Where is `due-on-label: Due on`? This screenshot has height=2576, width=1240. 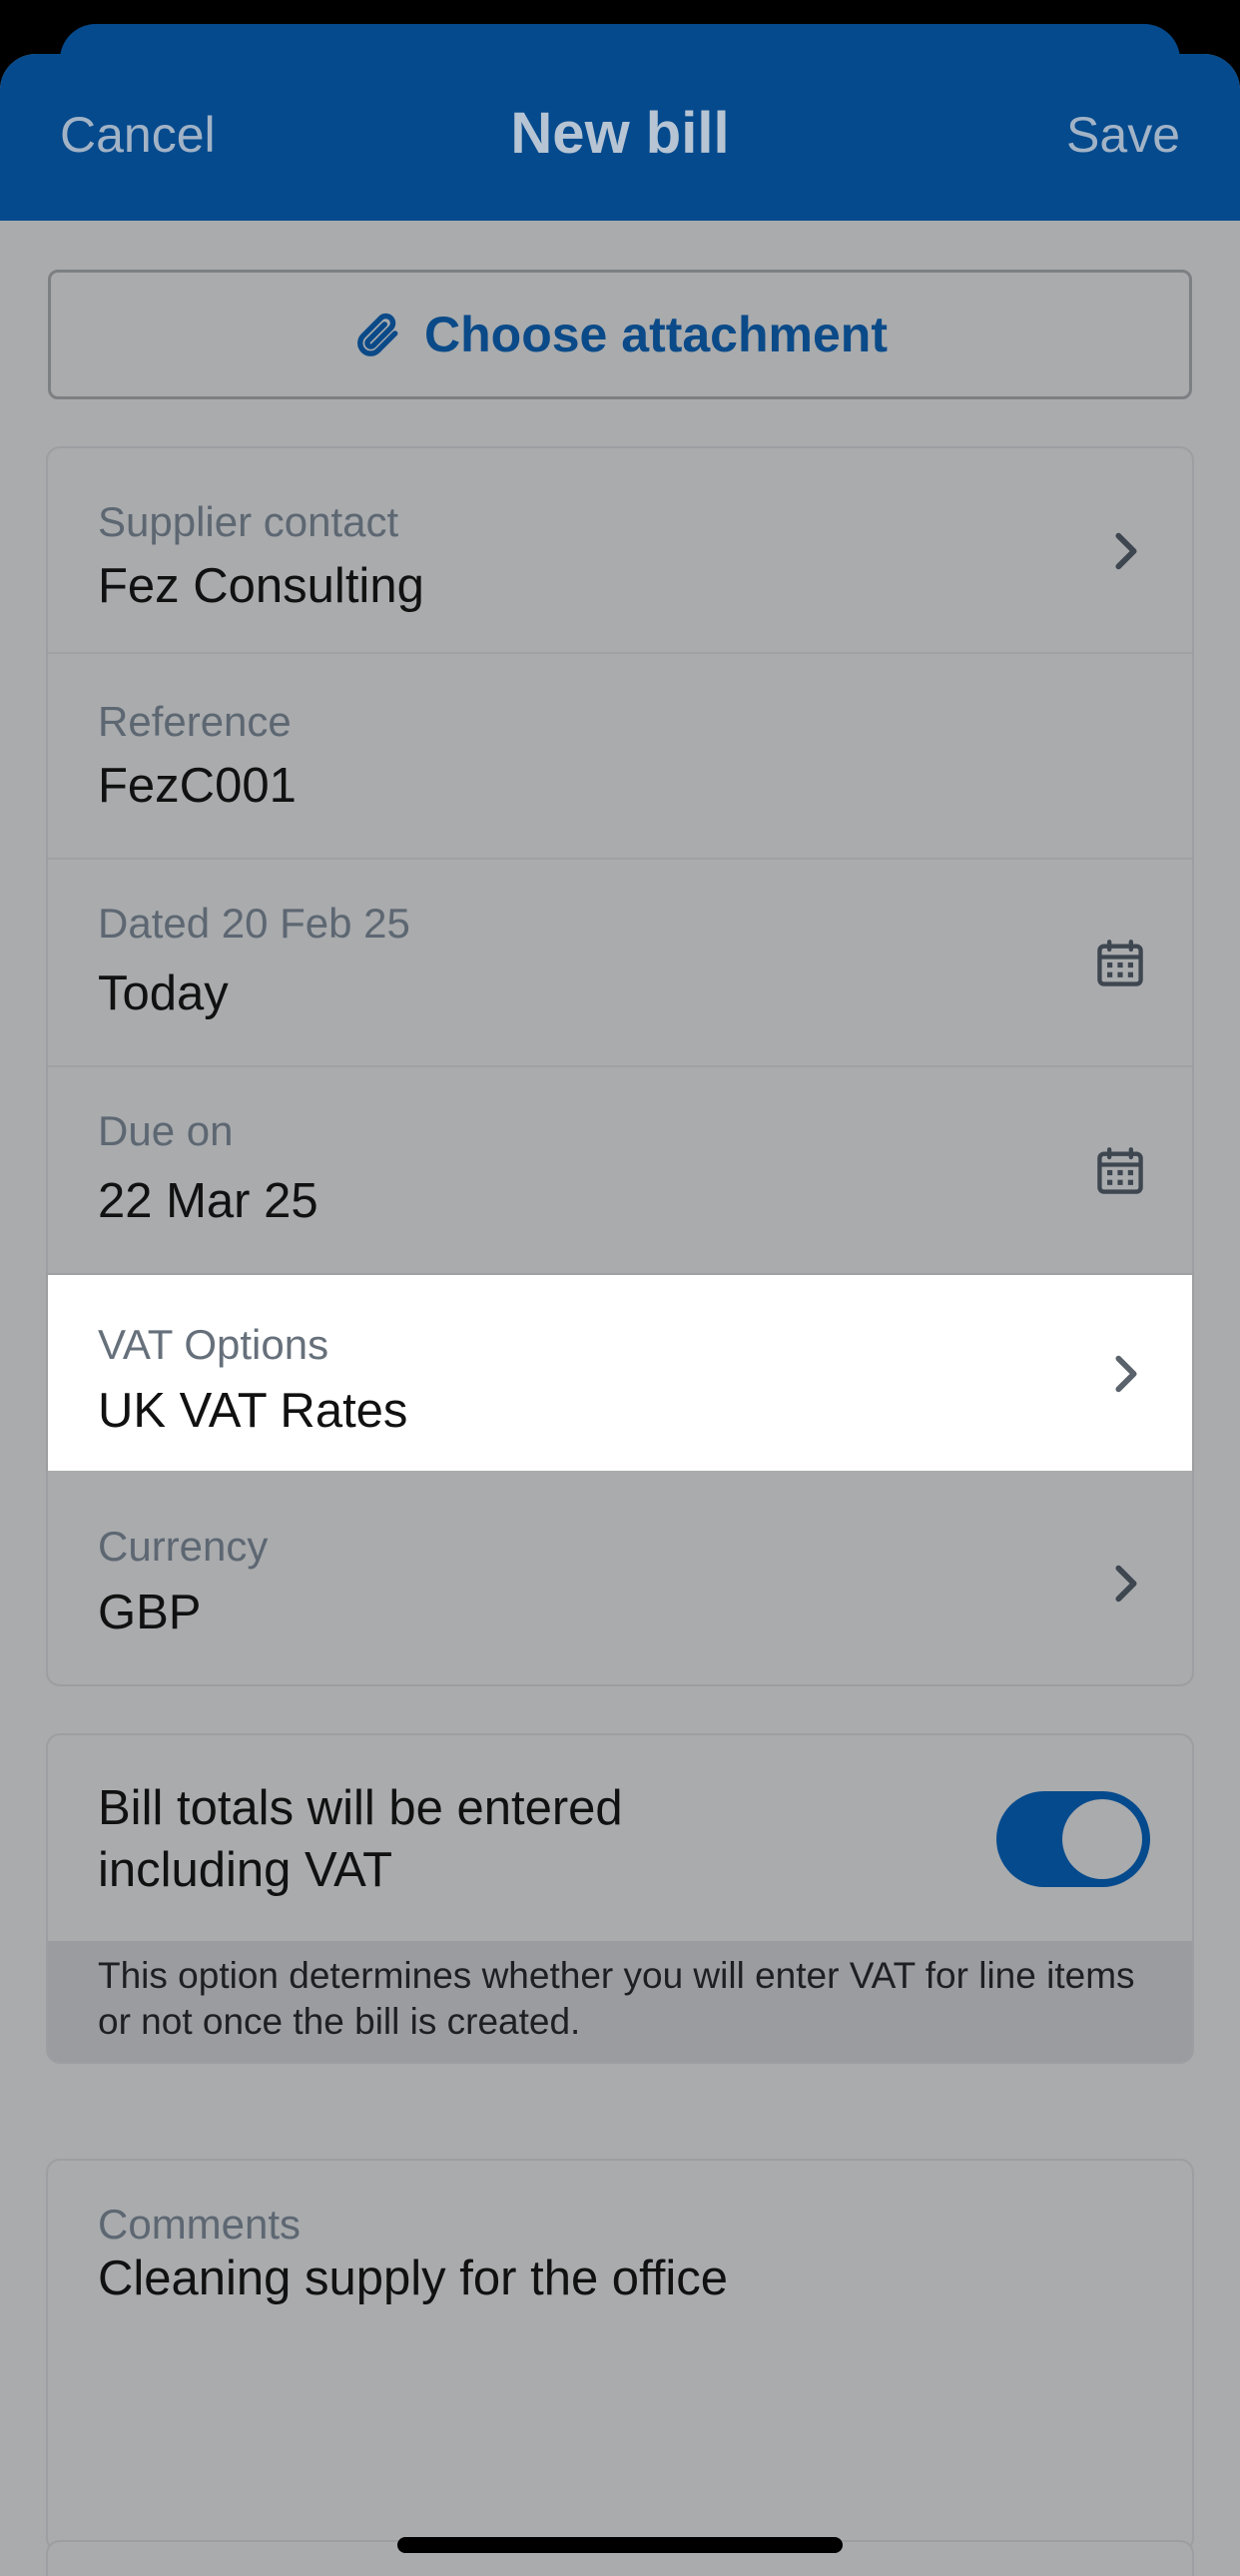 due-on-label: Due on is located at coordinates (166, 1130).